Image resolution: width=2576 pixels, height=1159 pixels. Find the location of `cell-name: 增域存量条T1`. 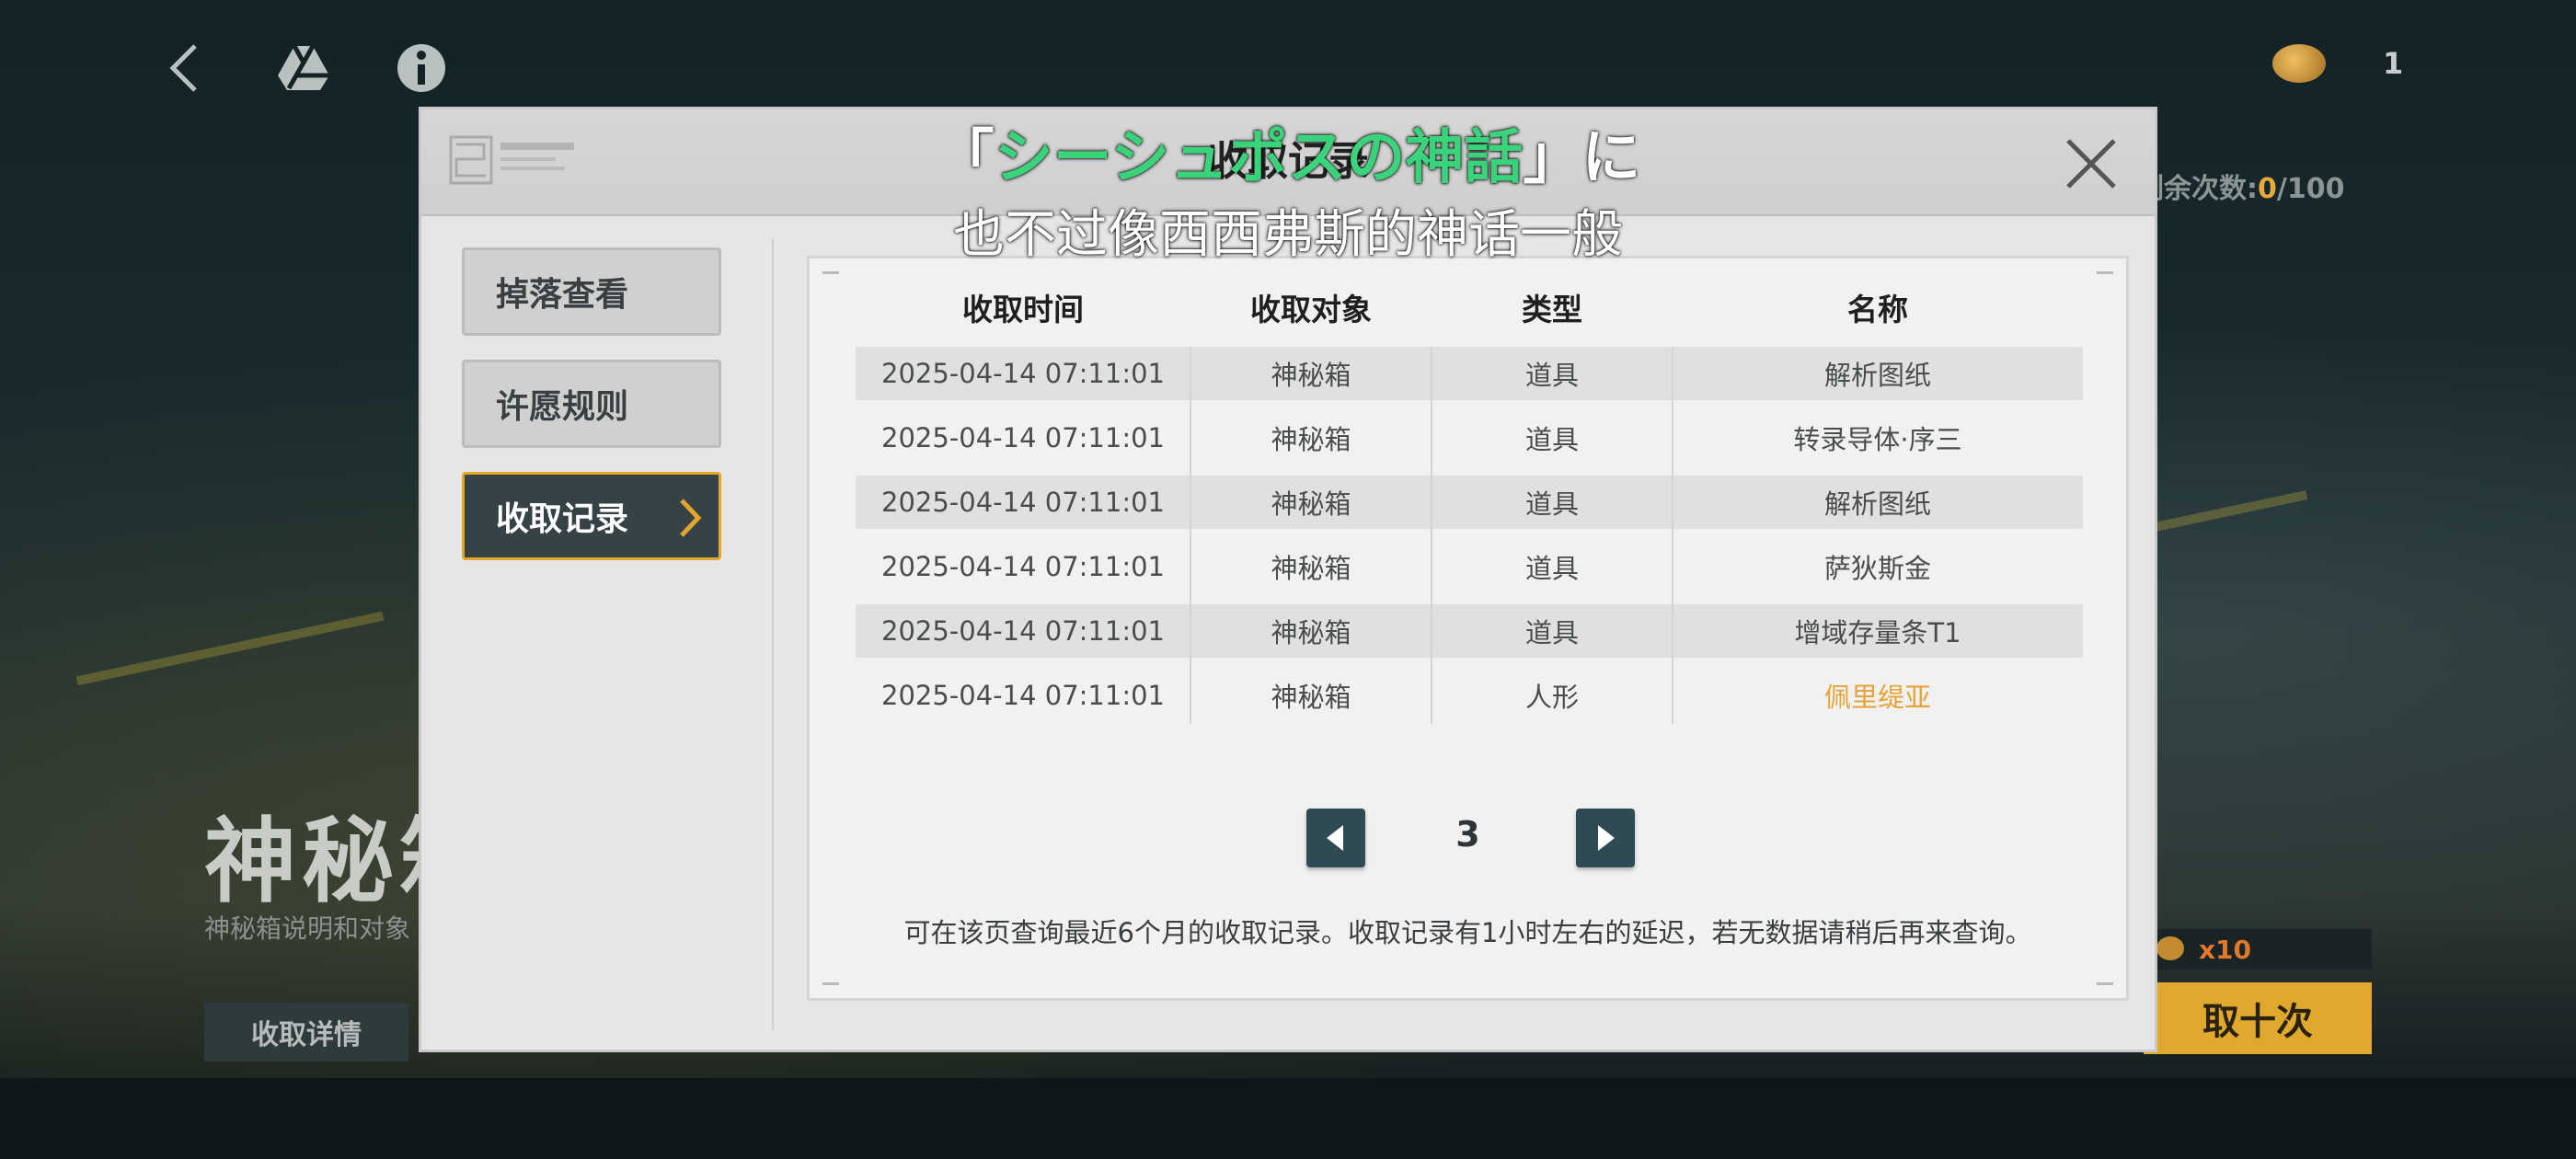

cell-name: 增域存量条T1 is located at coordinates (1877, 632).